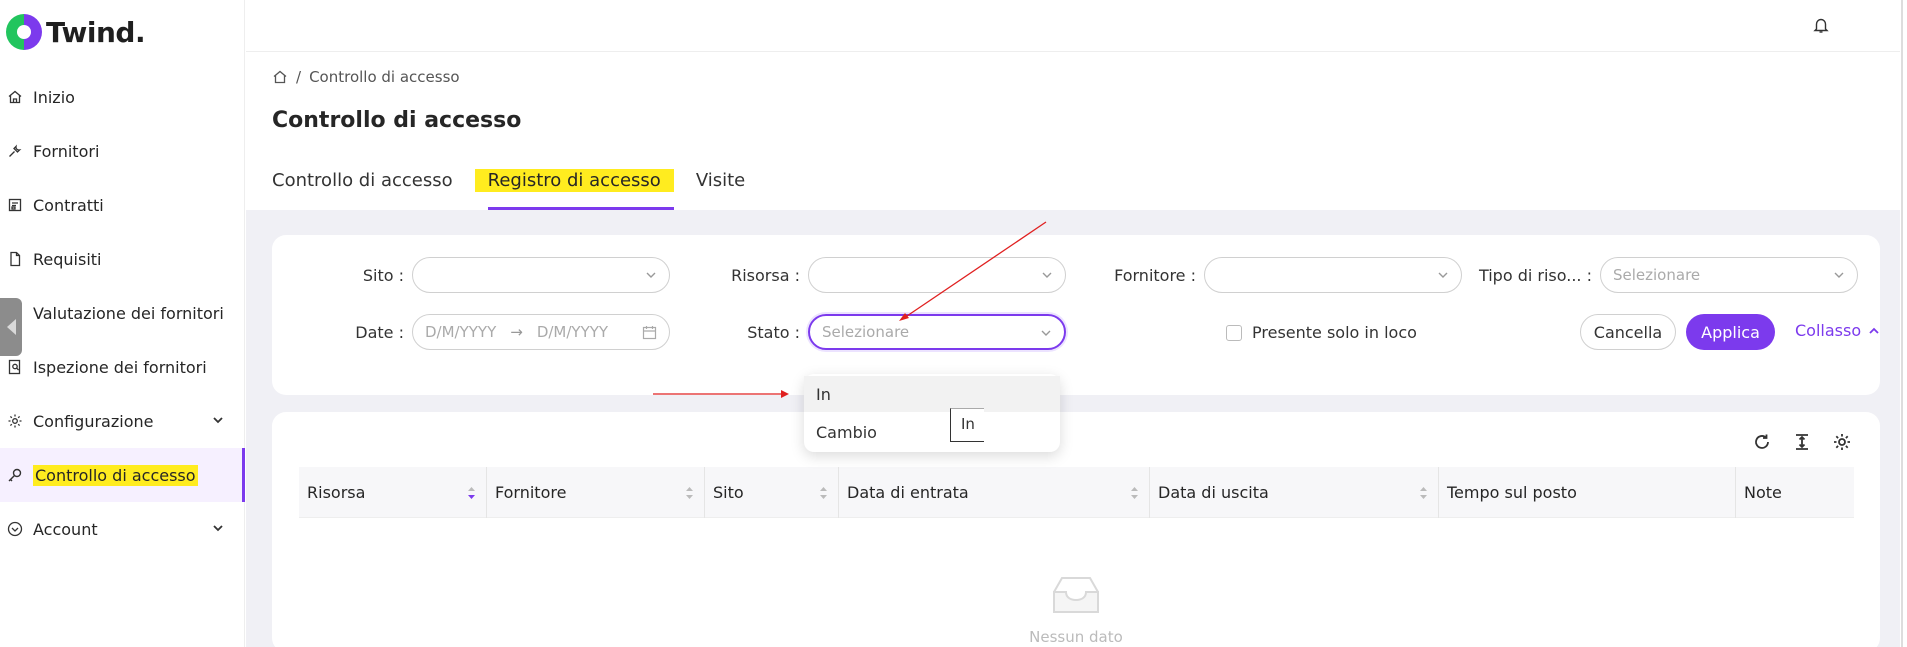 This screenshot has height=647, width=1907. I want to click on presente-label: Presente solo in loco, so click(1334, 332).